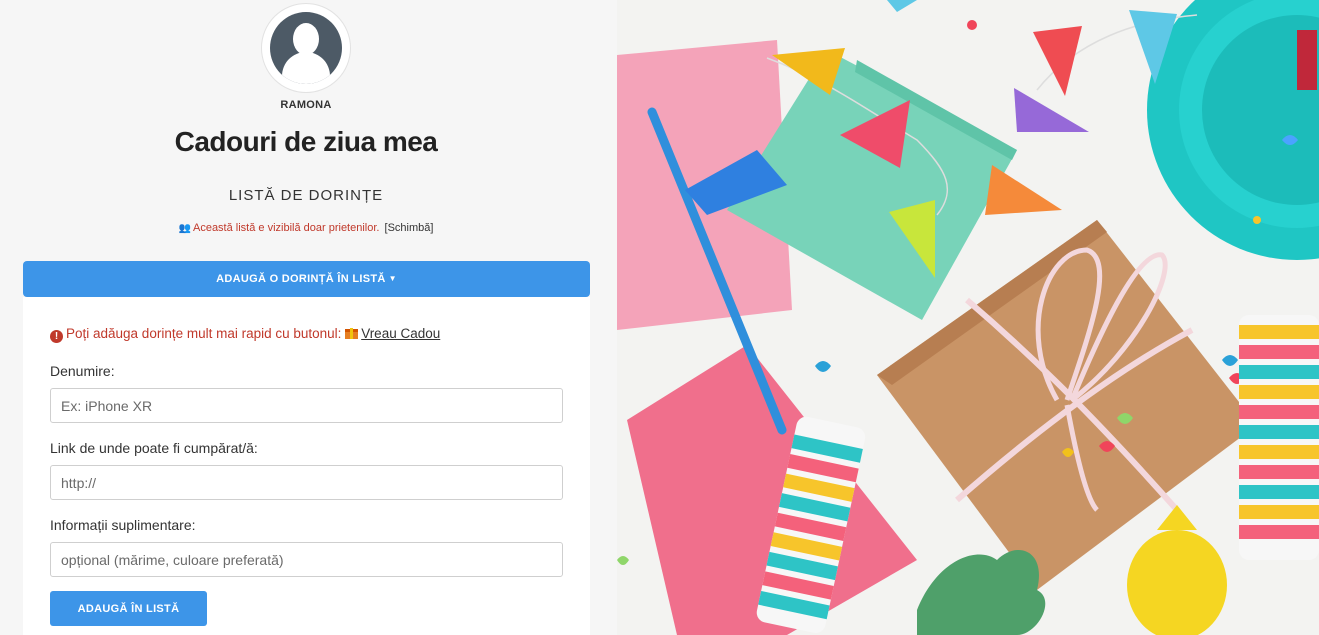 This screenshot has width=1319, height=635. Describe the element at coordinates (56, 336) in the screenshot. I see `exclamation-circle-icon: !` at that location.